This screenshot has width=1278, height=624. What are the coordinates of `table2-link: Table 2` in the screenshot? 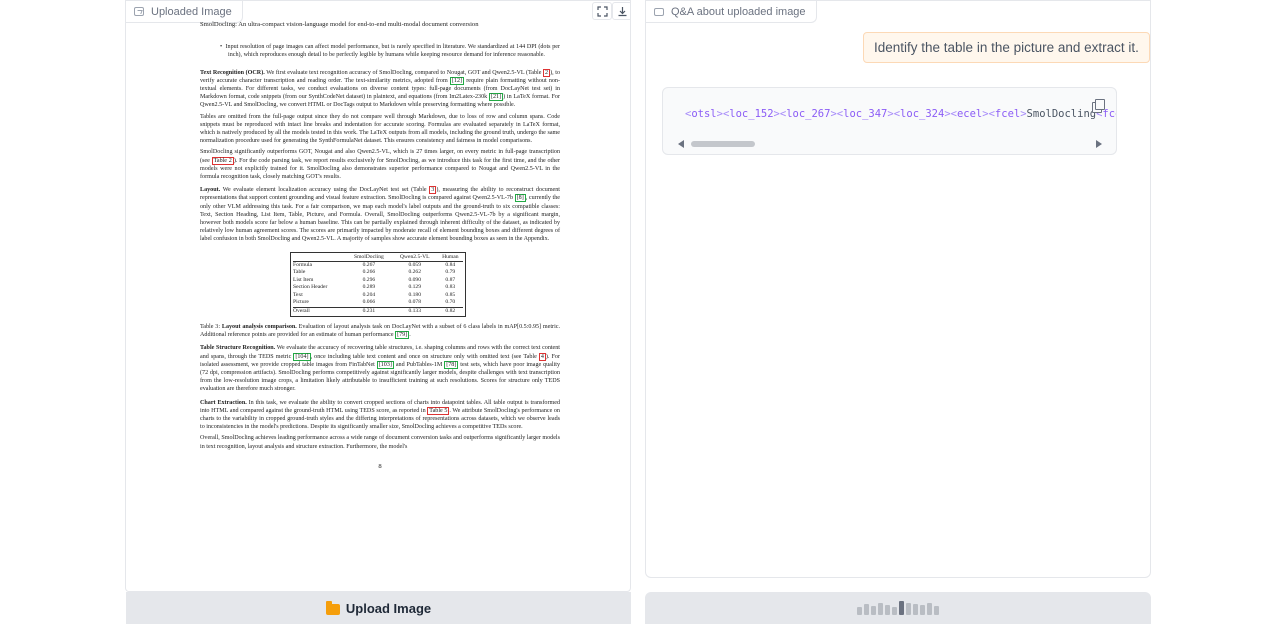 It's located at (222, 160).